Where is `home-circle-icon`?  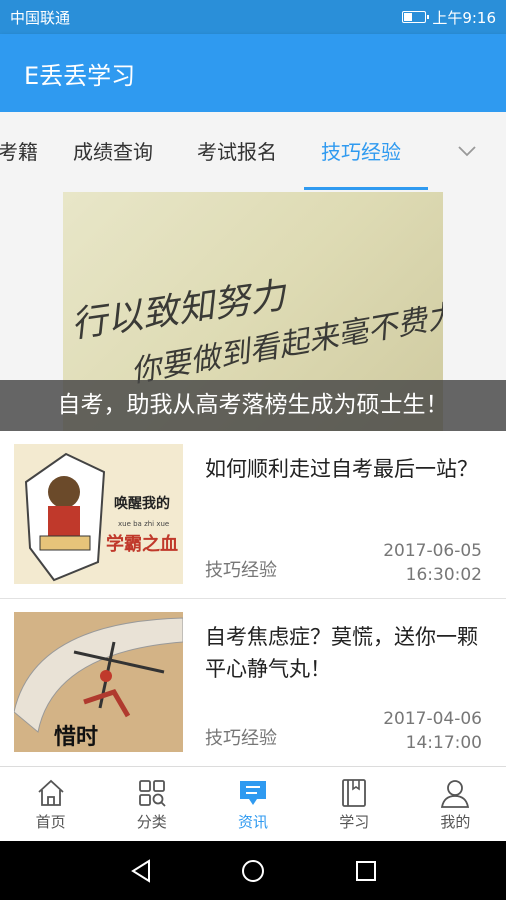
home-circle-icon is located at coordinates (253, 871).